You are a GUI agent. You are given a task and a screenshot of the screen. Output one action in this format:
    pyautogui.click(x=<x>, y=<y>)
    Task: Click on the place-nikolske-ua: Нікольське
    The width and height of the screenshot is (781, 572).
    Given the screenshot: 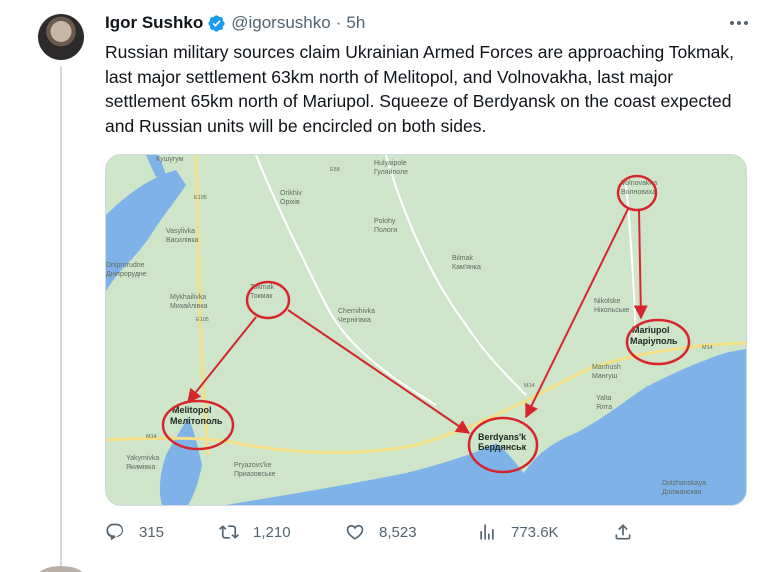 What is the action you would take?
    pyautogui.click(x=612, y=310)
    